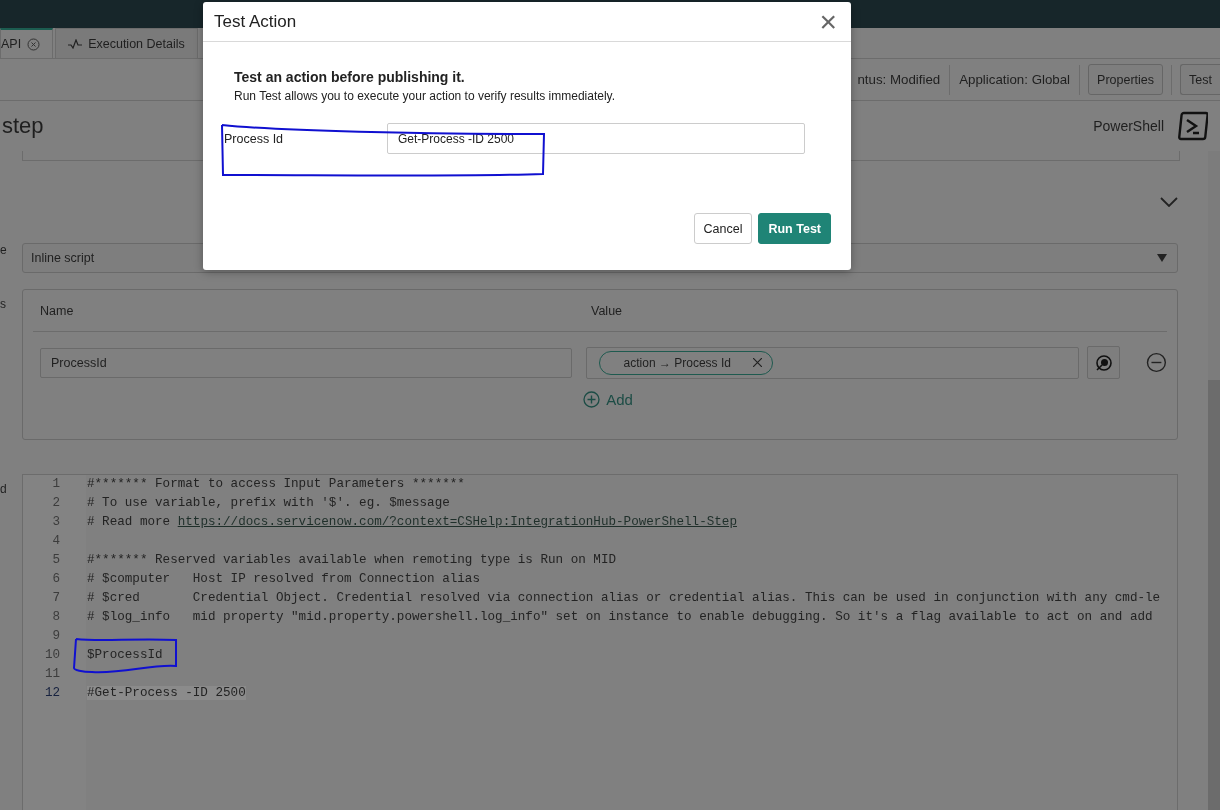 This screenshot has height=810, width=1220. What do you see at coordinates (457, 522) in the screenshot?
I see `docs-link: https://docs.servicenow.com/?context=CSHelp:IntegrationHub-PowerShell-Step` at bounding box center [457, 522].